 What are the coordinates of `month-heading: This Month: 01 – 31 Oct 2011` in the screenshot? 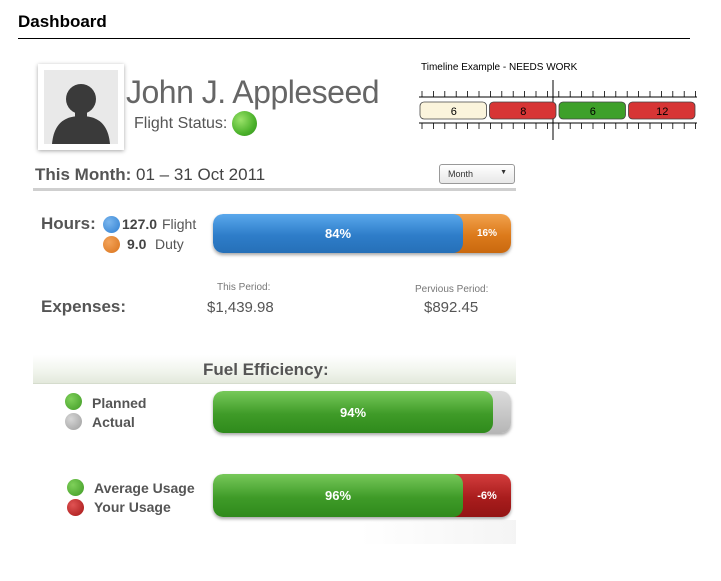 It's located at (150, 175).